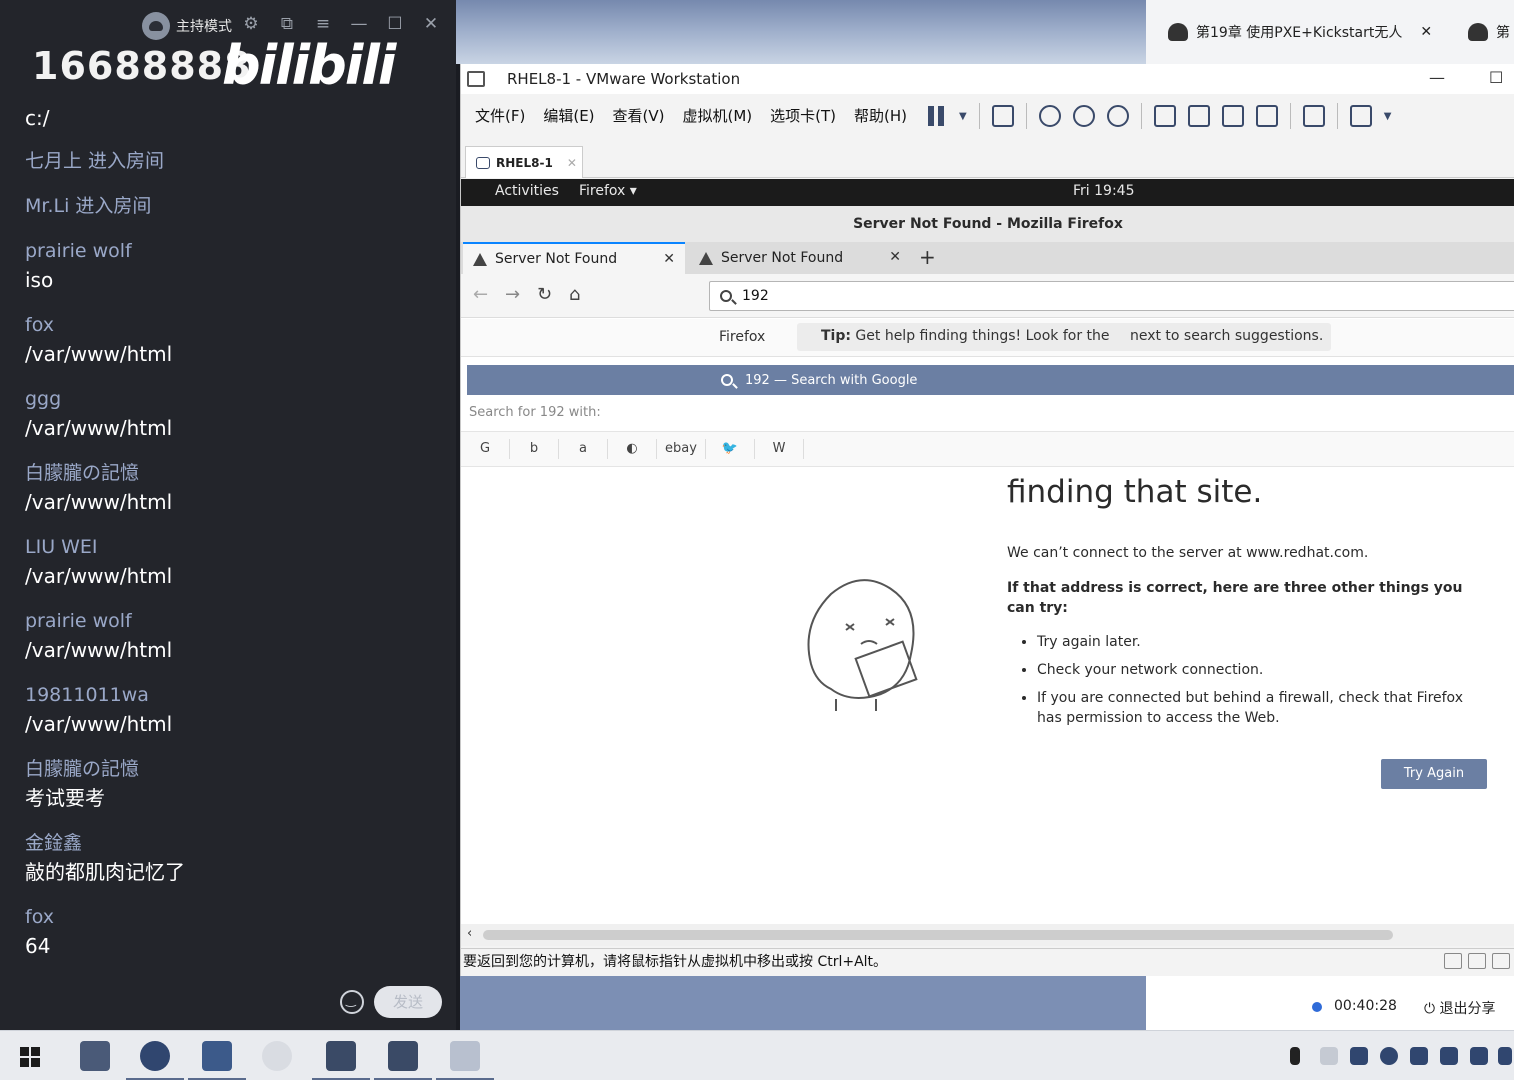  I want to click on duckduckgo-engine-icon: ◐, so click(632, 449).